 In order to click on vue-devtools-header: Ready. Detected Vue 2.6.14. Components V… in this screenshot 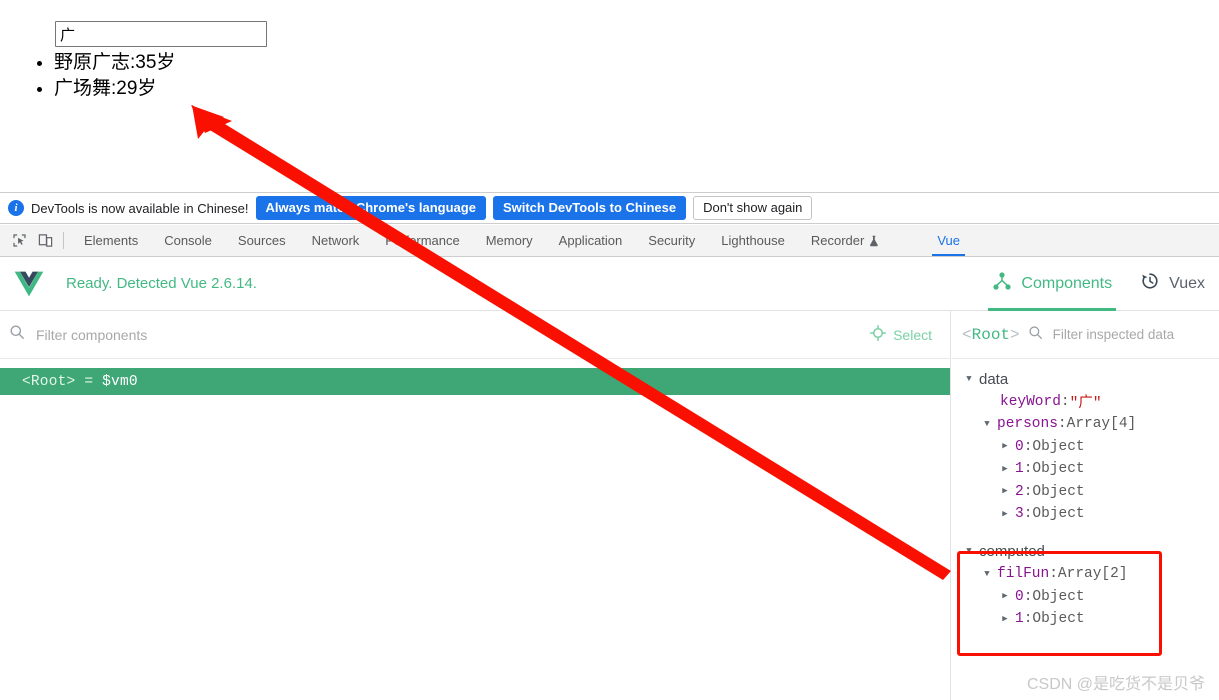, I will do `click(609, 284)`.